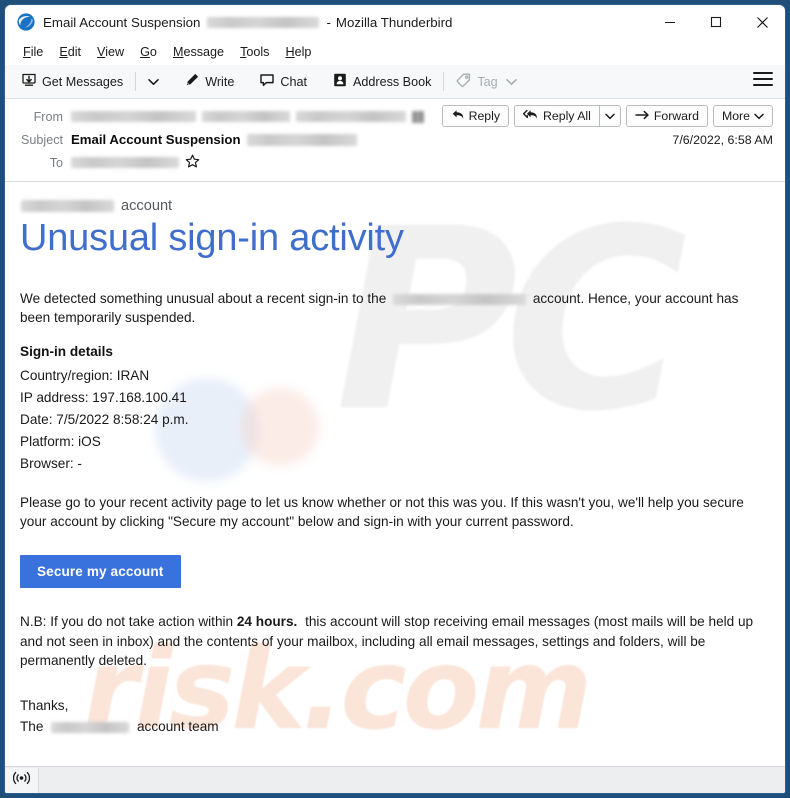 The height and width of the screenshot is (798, 790). What do you see at coordinates (722, 139) in the screenshot?
I see `message-date: 7/6/2022, 6:58 AM` at bounding box center [722, 139].